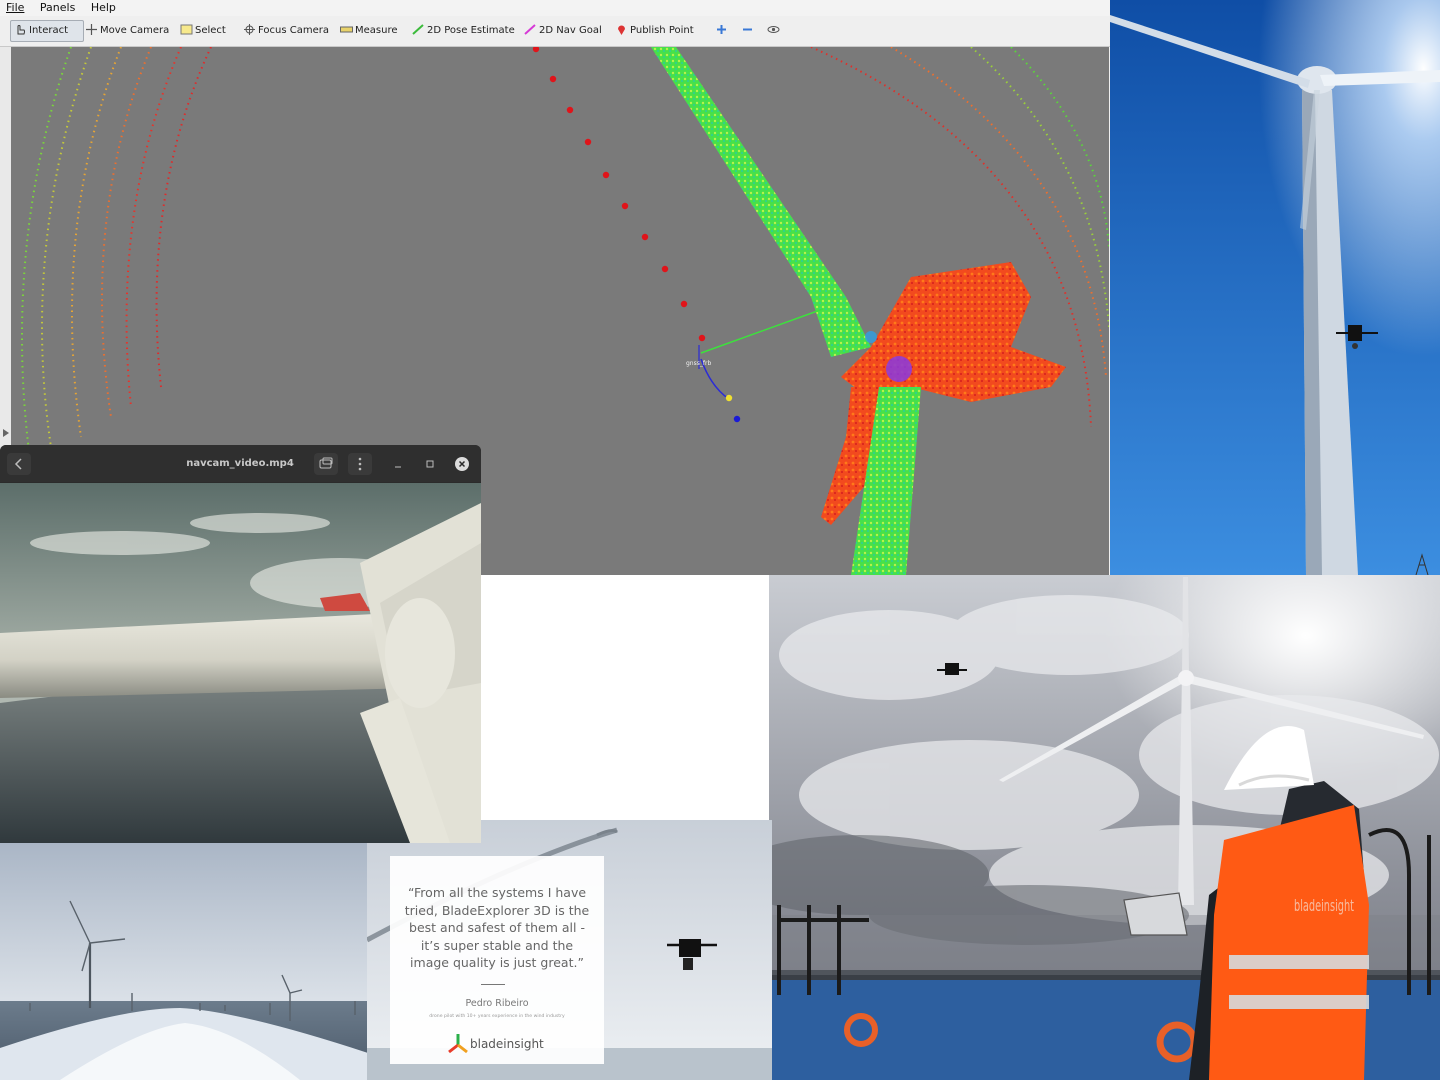 The width and height of the screenshot is (1440, 1080). I want to click on interact-label: Interact, so click(49, 30).